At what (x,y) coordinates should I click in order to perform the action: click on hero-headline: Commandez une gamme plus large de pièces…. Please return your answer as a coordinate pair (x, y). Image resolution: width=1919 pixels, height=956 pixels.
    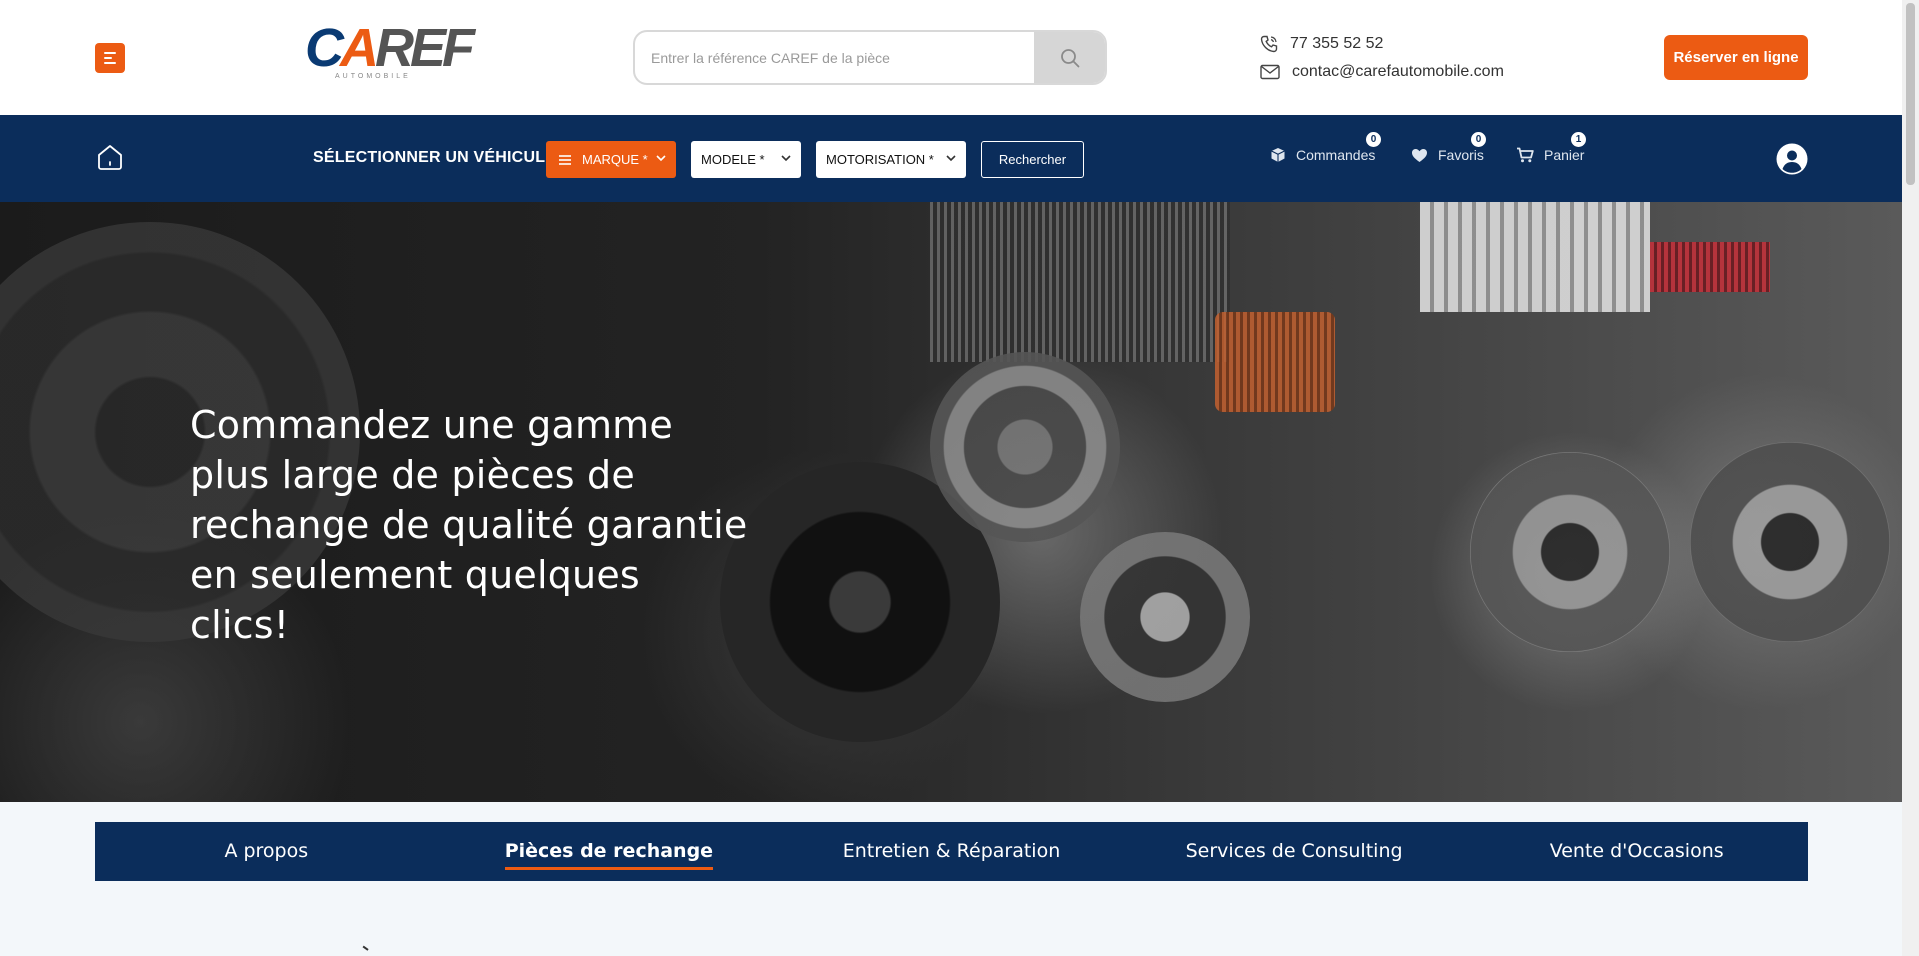
    Looking at the image, I should click on (469, 525).